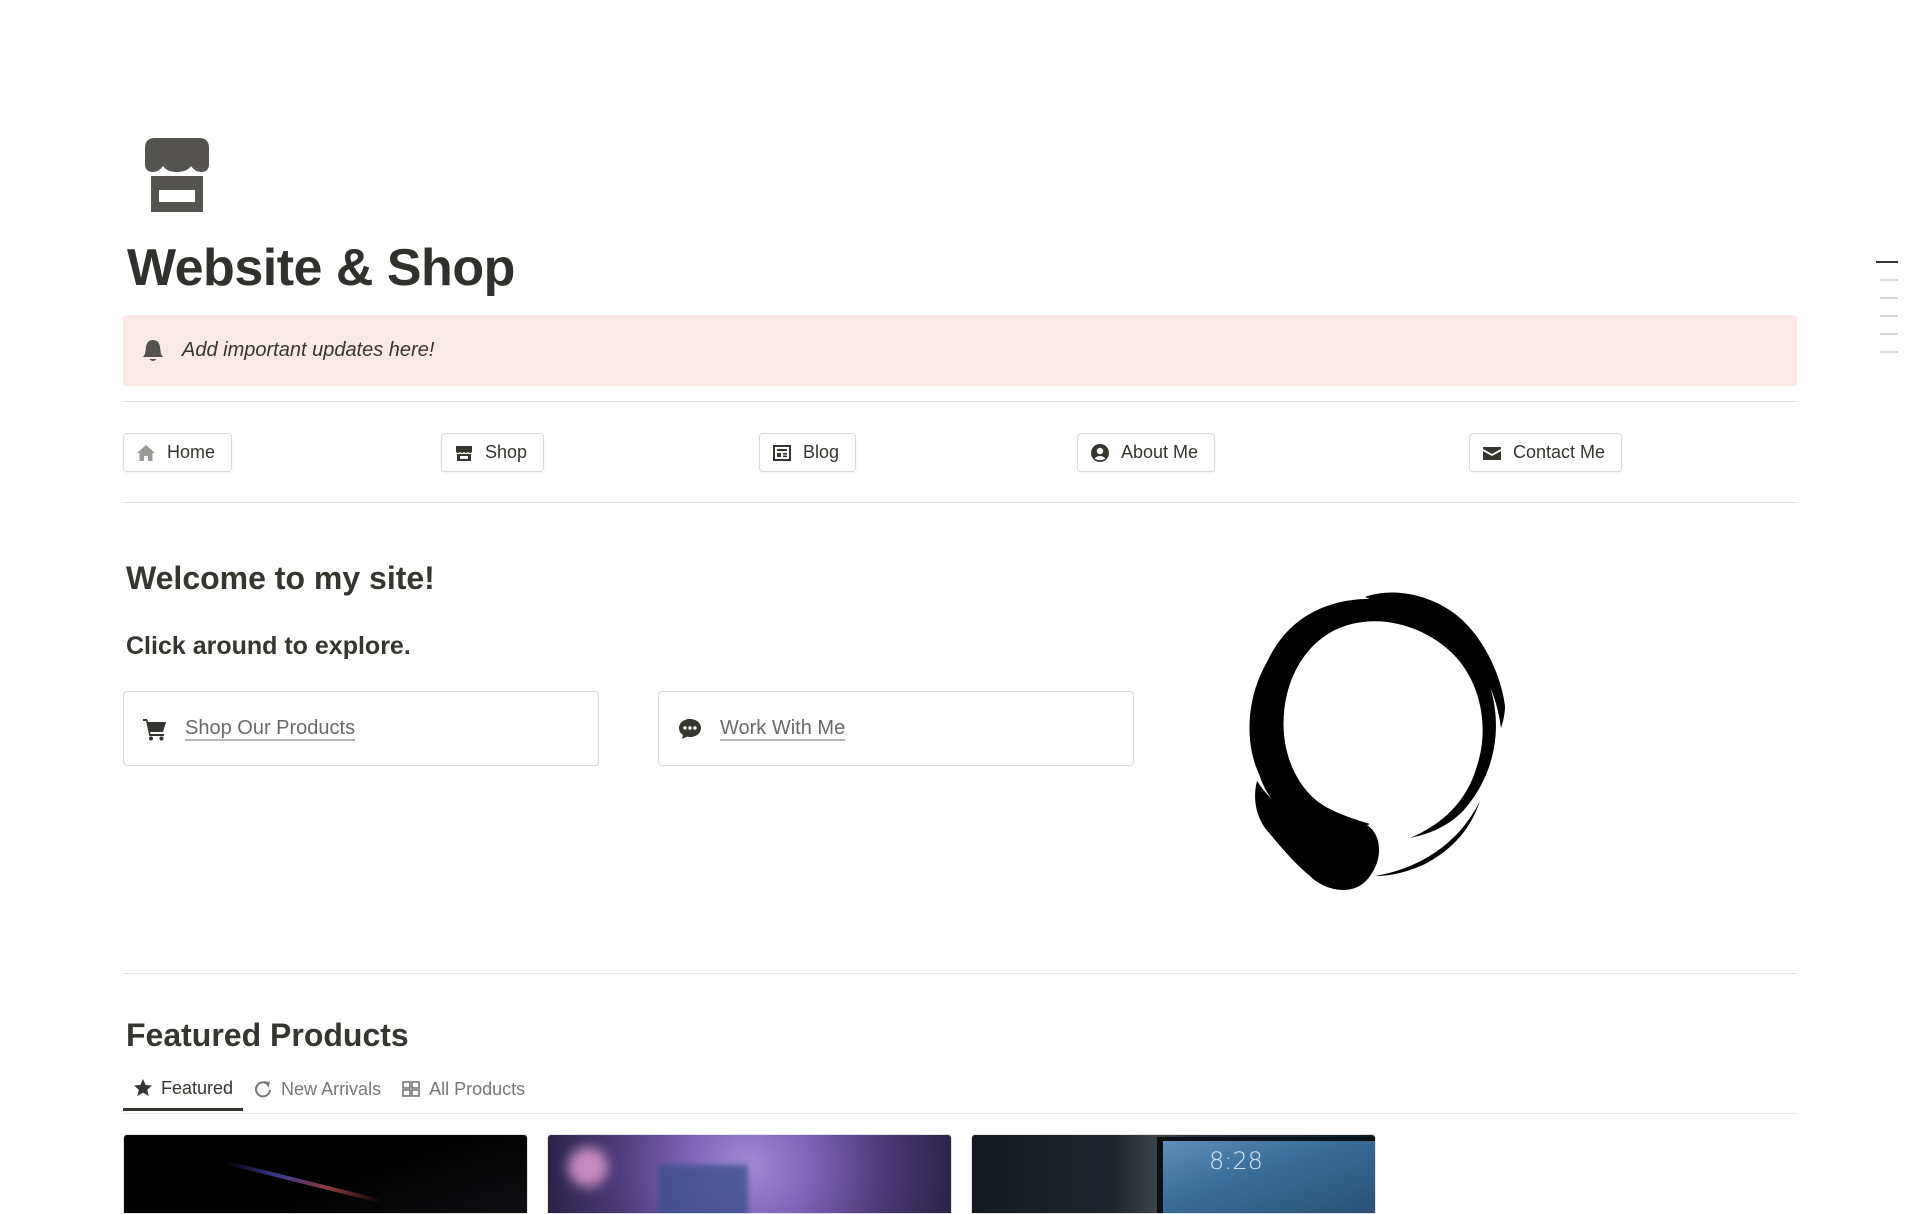 The width and height of the screenshot is (1920, 1214). Describe the element at coordinates (1100, 453) in the screenshot. I see `user-circle-icon` at that location.